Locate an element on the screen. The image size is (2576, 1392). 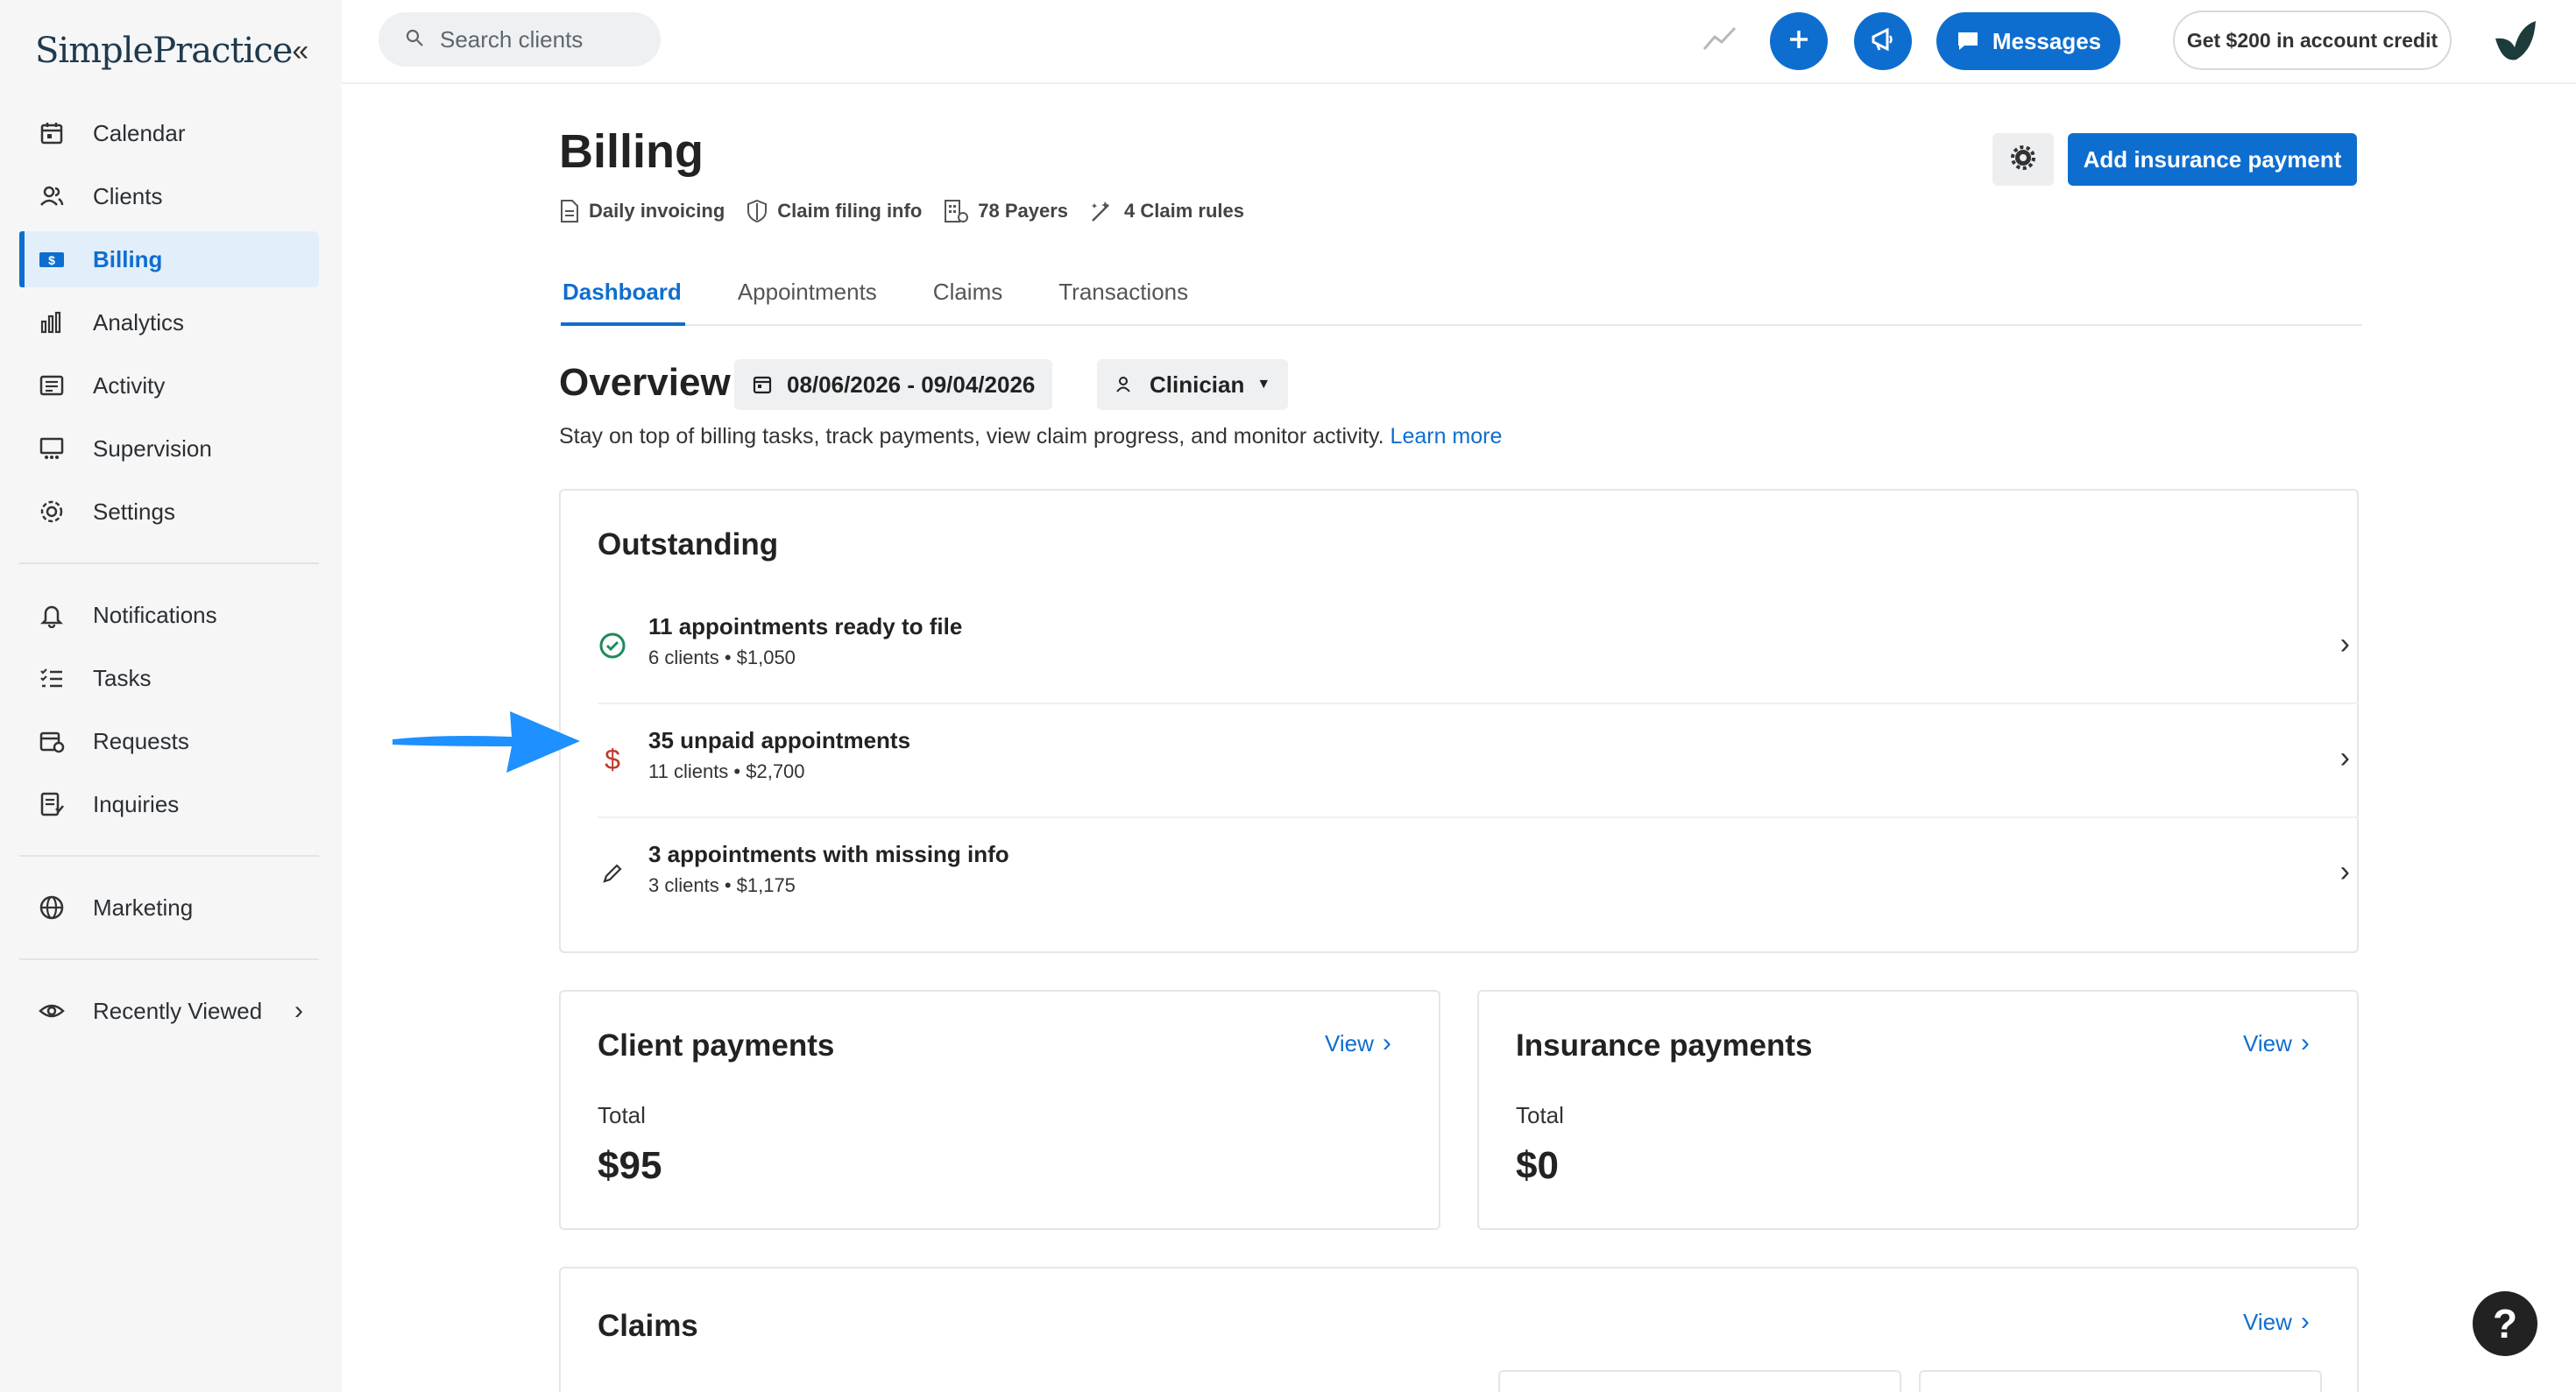
check-circle-icon is located at coordinates (612, 646).